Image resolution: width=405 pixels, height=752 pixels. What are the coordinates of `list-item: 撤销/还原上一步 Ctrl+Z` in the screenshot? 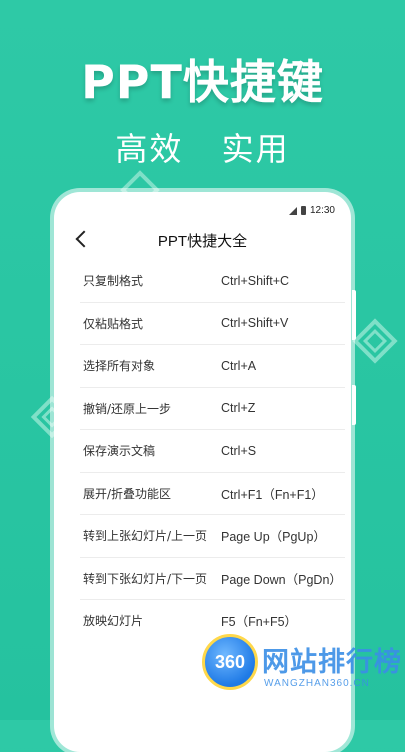 It's located at (212, 409).